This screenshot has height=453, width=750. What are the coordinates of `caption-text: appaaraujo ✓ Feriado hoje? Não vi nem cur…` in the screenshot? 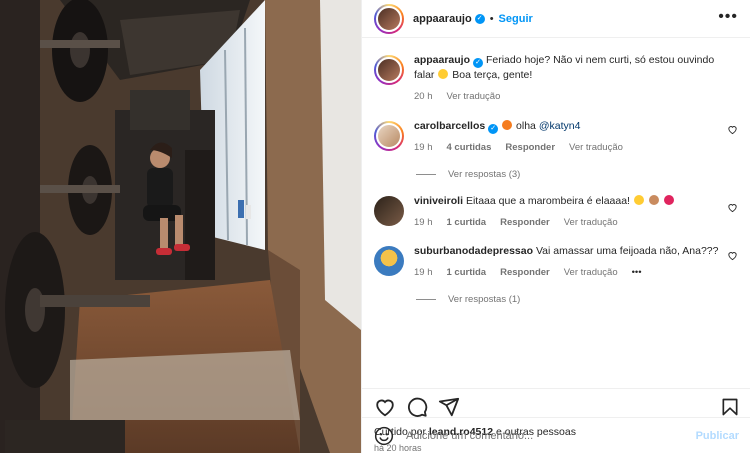 It's located at (569, 68).